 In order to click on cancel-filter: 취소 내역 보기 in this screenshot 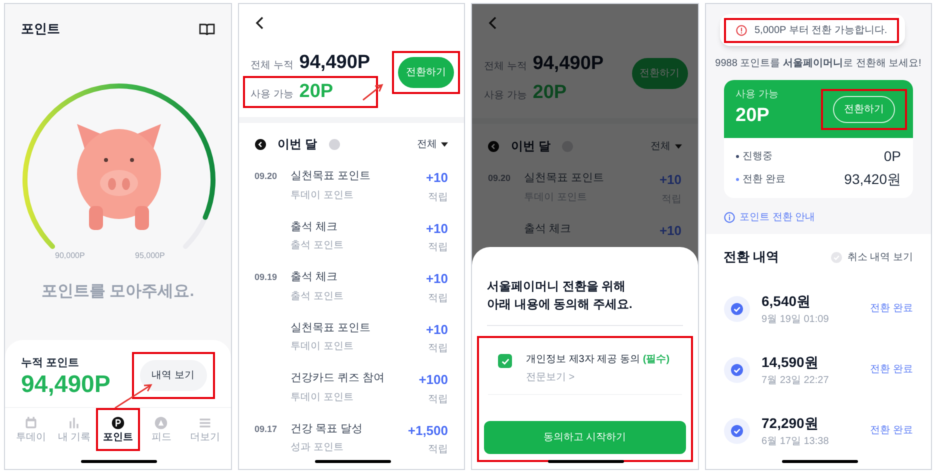, I will do `click(872, 257)`.